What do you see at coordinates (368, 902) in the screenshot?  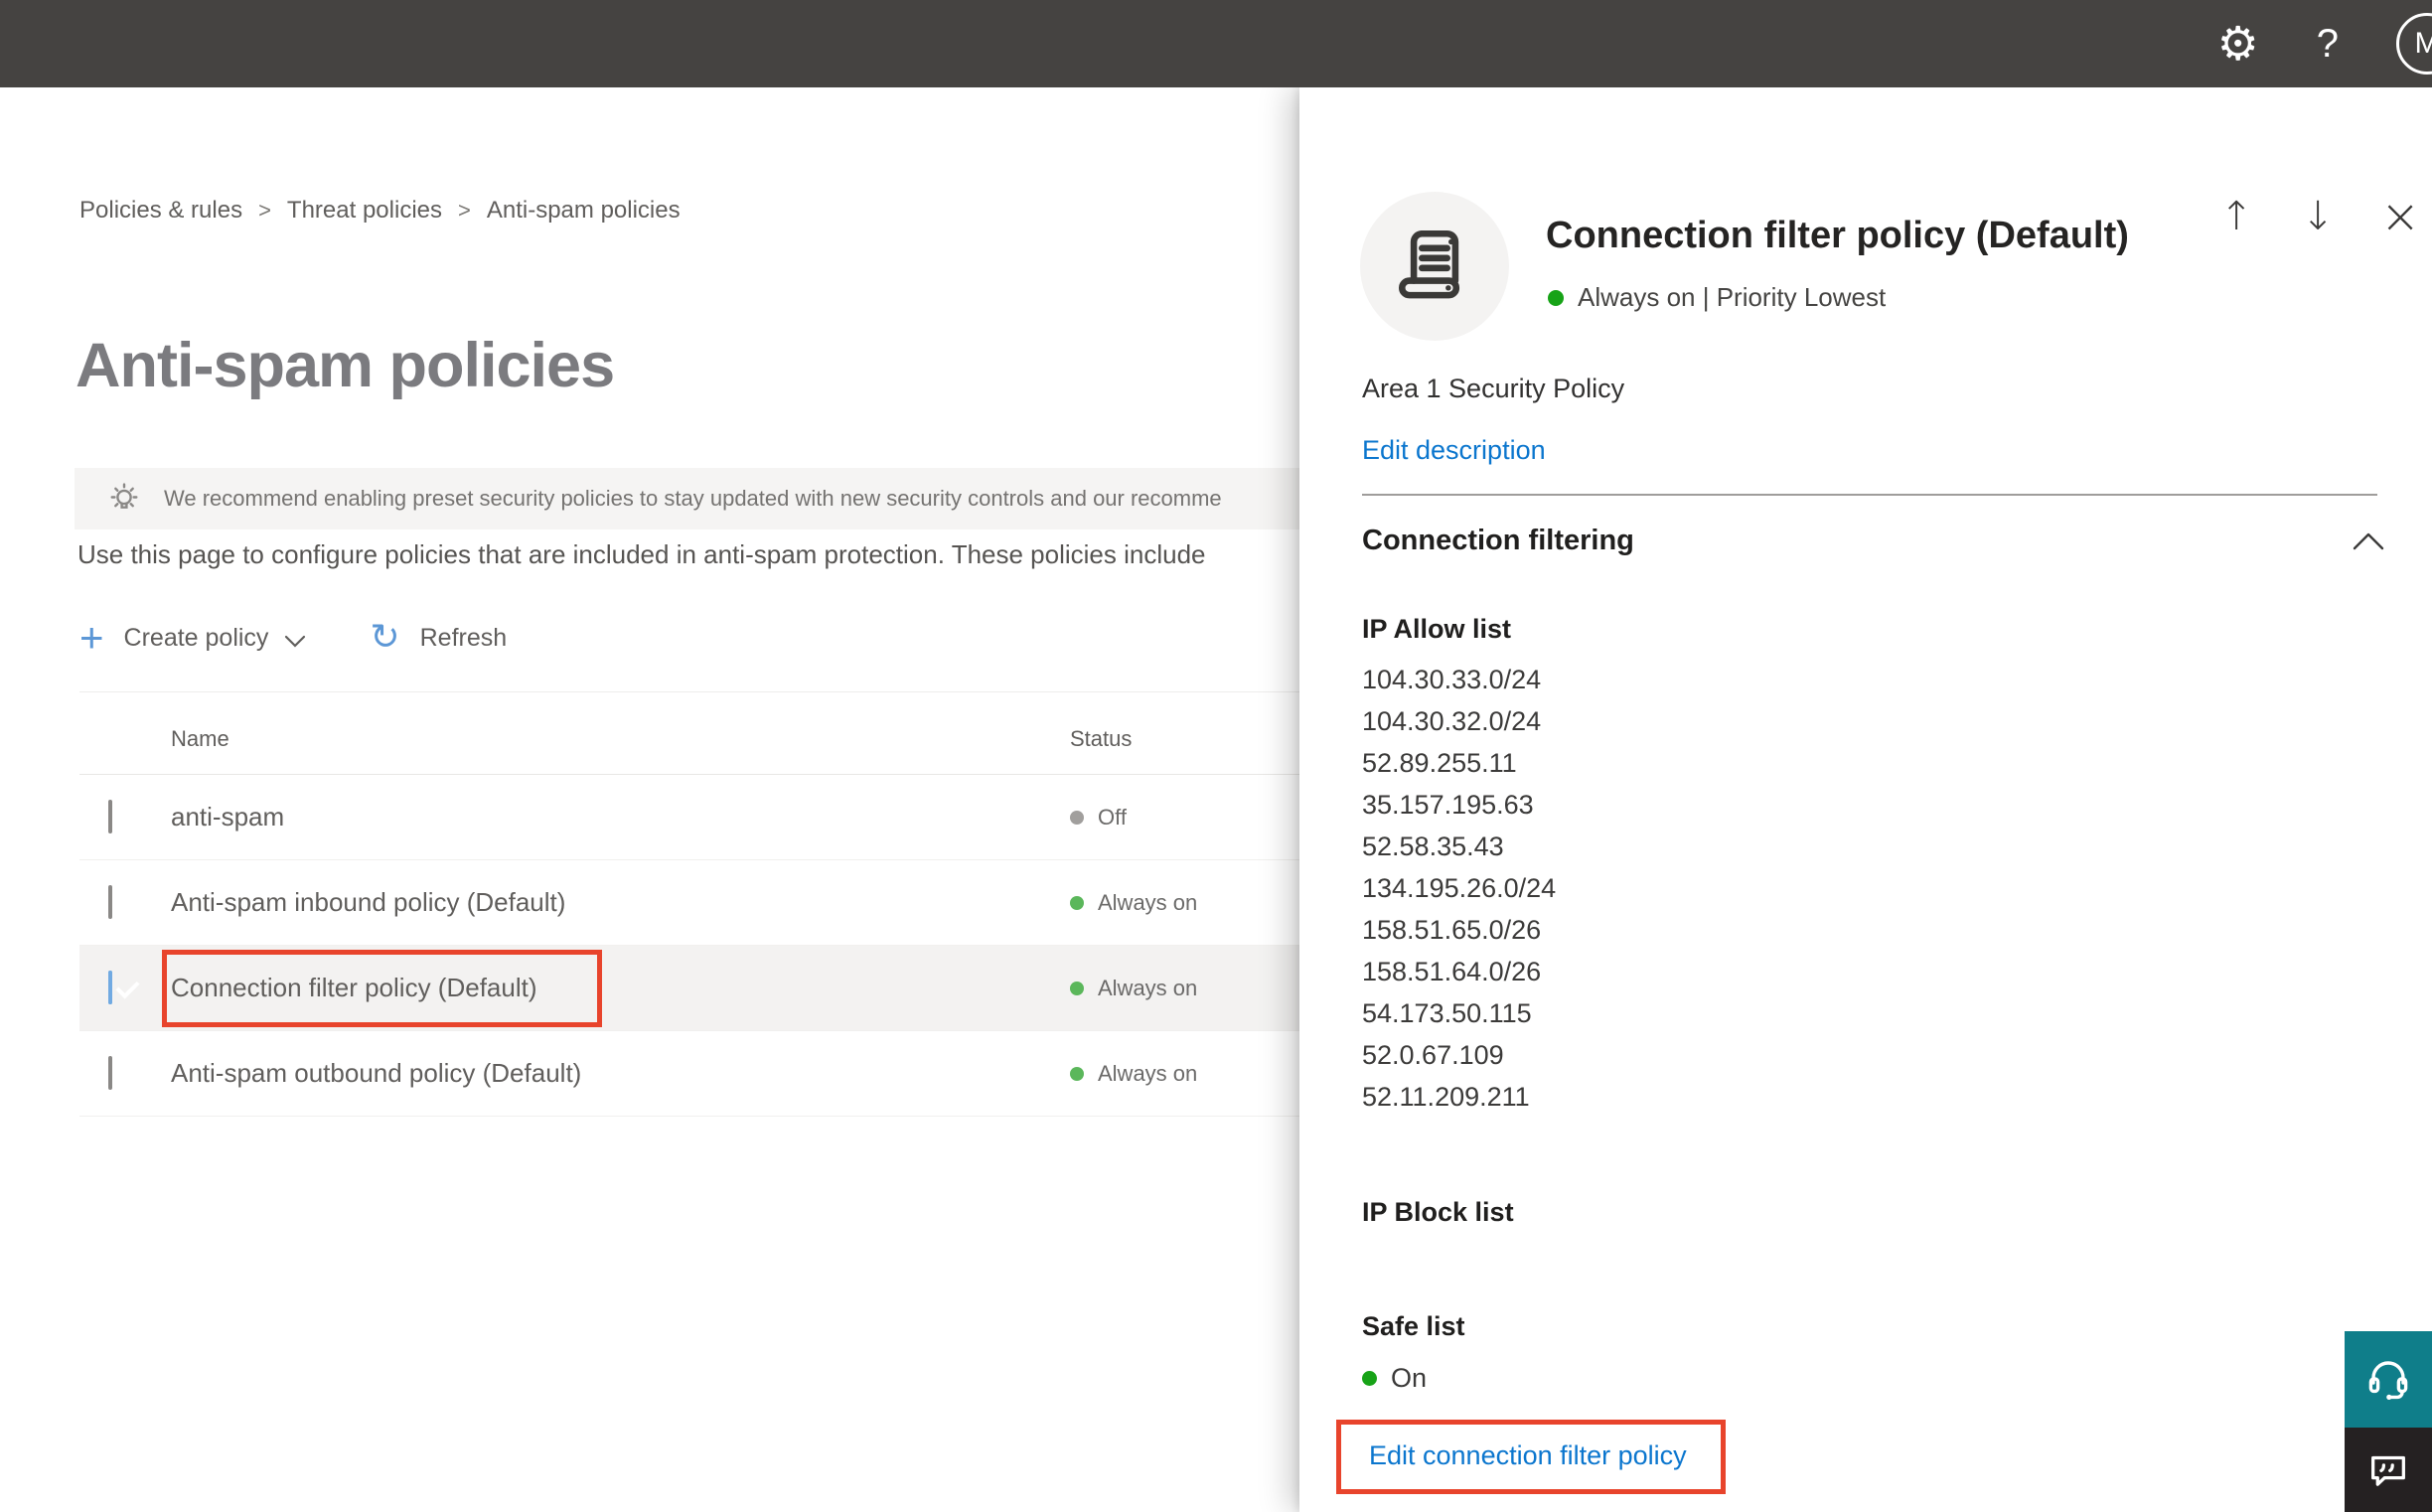 I see `policy-name: Anti-spam inbound policy (Default)` at bounding box center [368, 902].